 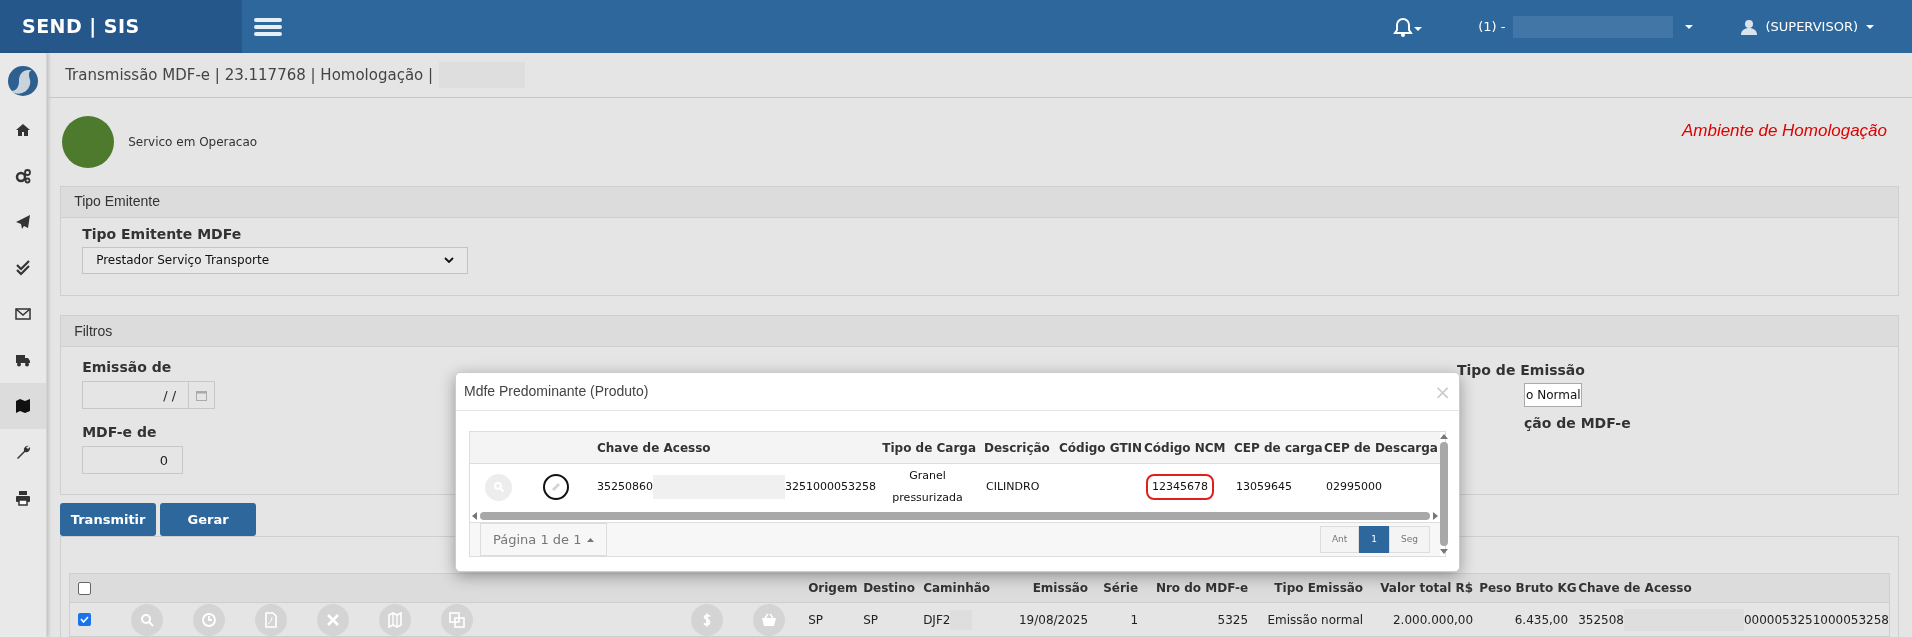 I want to click on table-cell-text: 3251000053258, so click(x=830, y=486).